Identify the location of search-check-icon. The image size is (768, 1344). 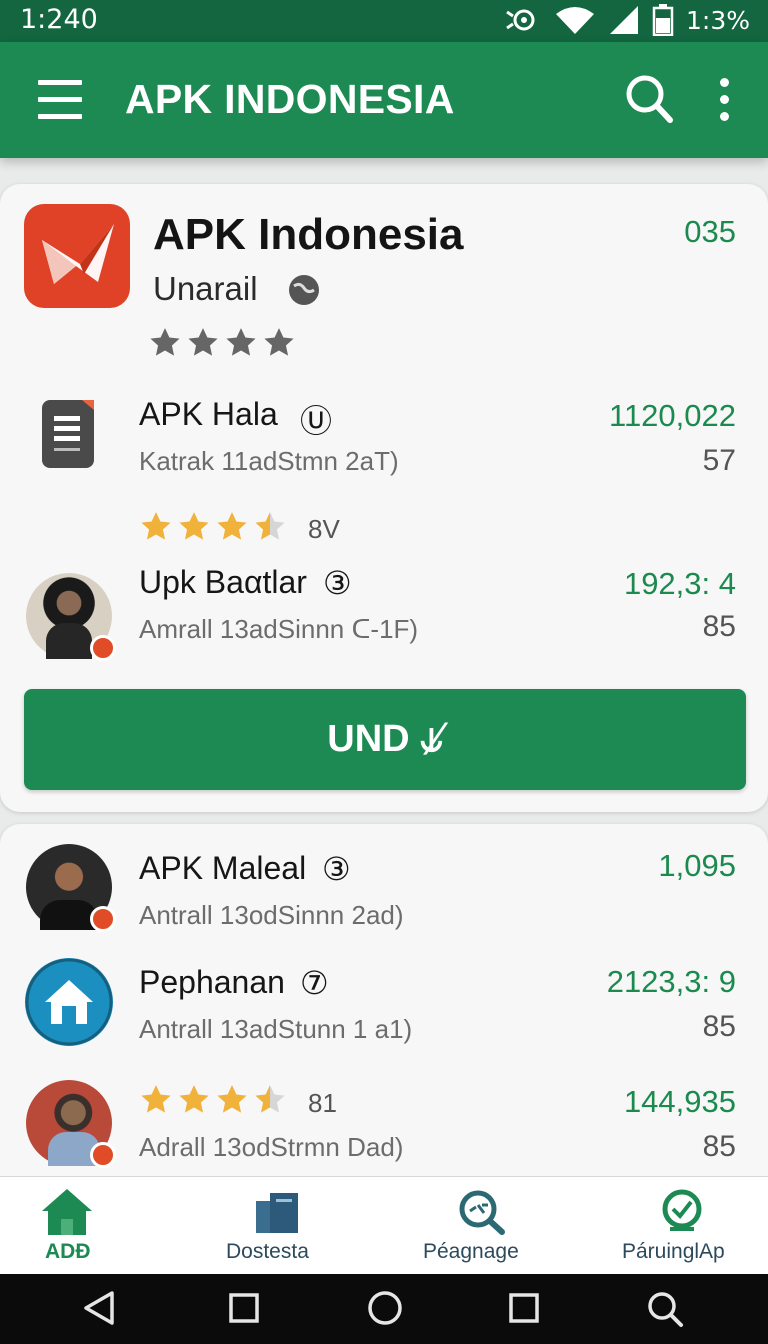
(682, 1210).